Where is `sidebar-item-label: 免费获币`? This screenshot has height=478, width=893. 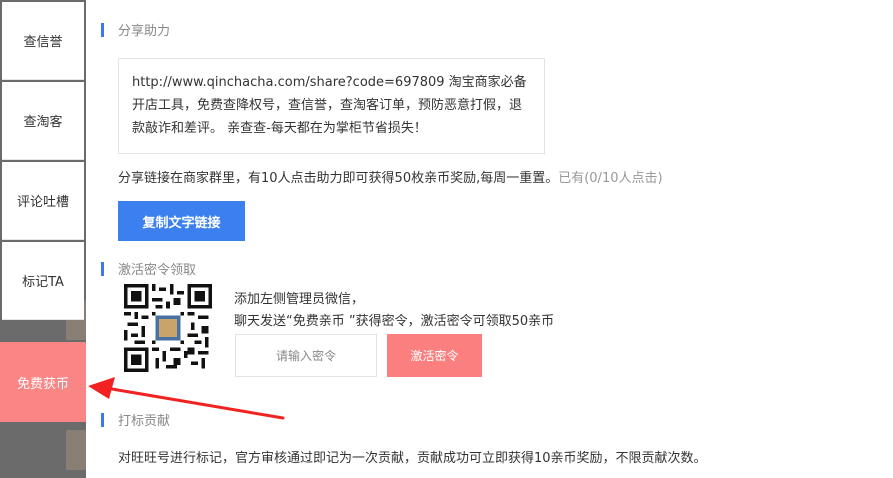 sidebar-item-label: 免费获币 is located at coordinates (42, 384).